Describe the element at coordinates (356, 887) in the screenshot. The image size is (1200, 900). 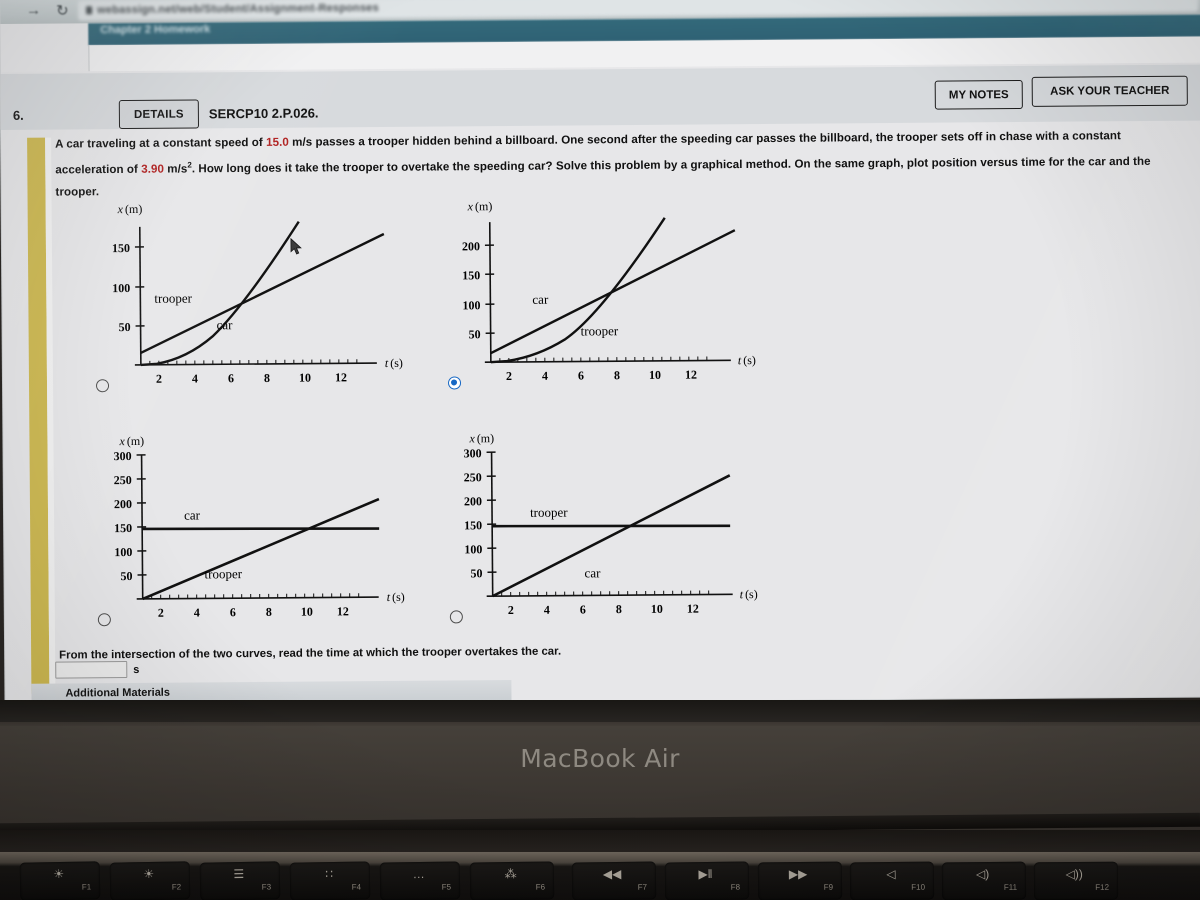
I see `function-key-label: F4` at that location.